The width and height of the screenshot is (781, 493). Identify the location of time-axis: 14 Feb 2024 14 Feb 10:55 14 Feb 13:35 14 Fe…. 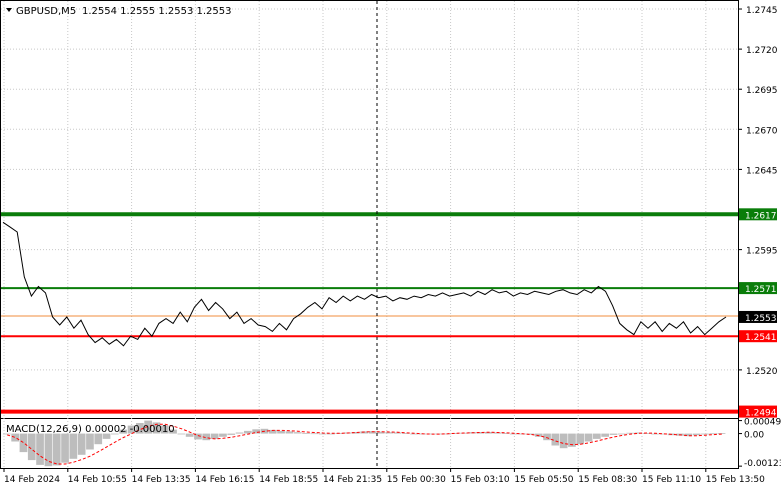
(384, 476).